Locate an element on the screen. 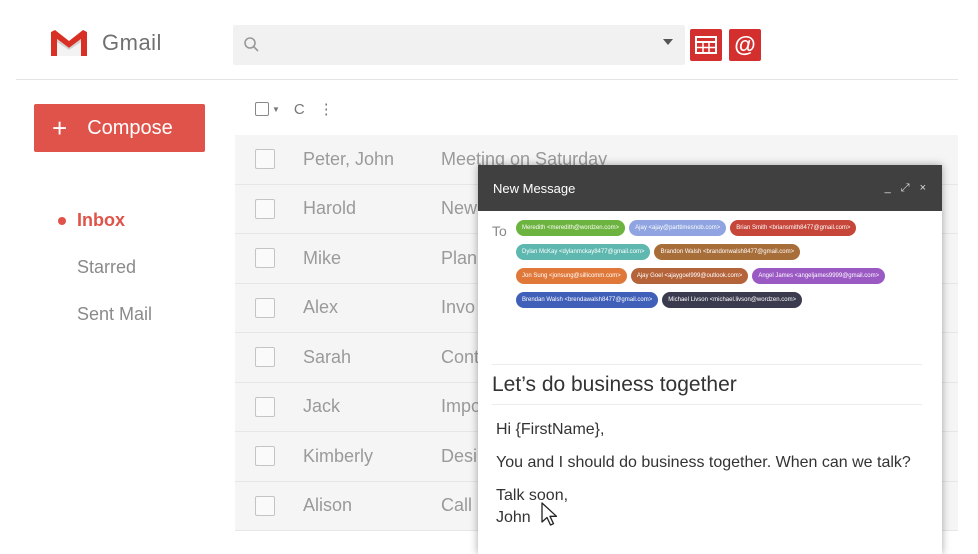 This screenshot has width=978, height=554. at-icon: @ is located at coordinates (745, 44).